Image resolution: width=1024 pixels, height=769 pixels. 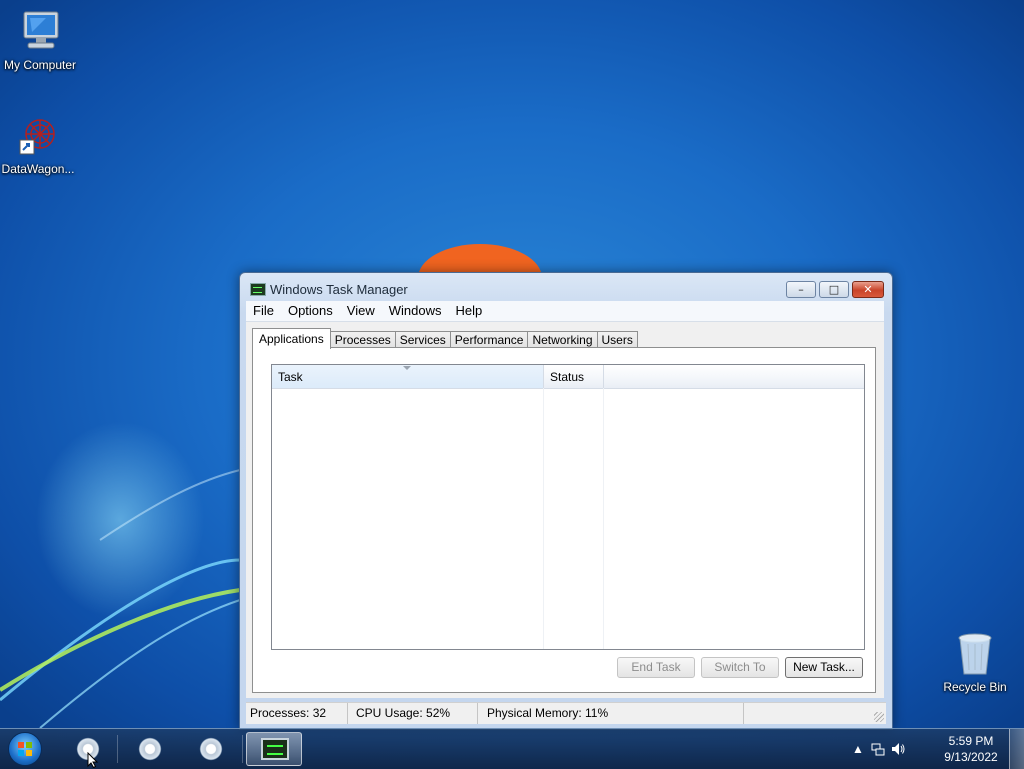 I want to click on clock-time: 5:59 PM, so click(x=971, y=741).